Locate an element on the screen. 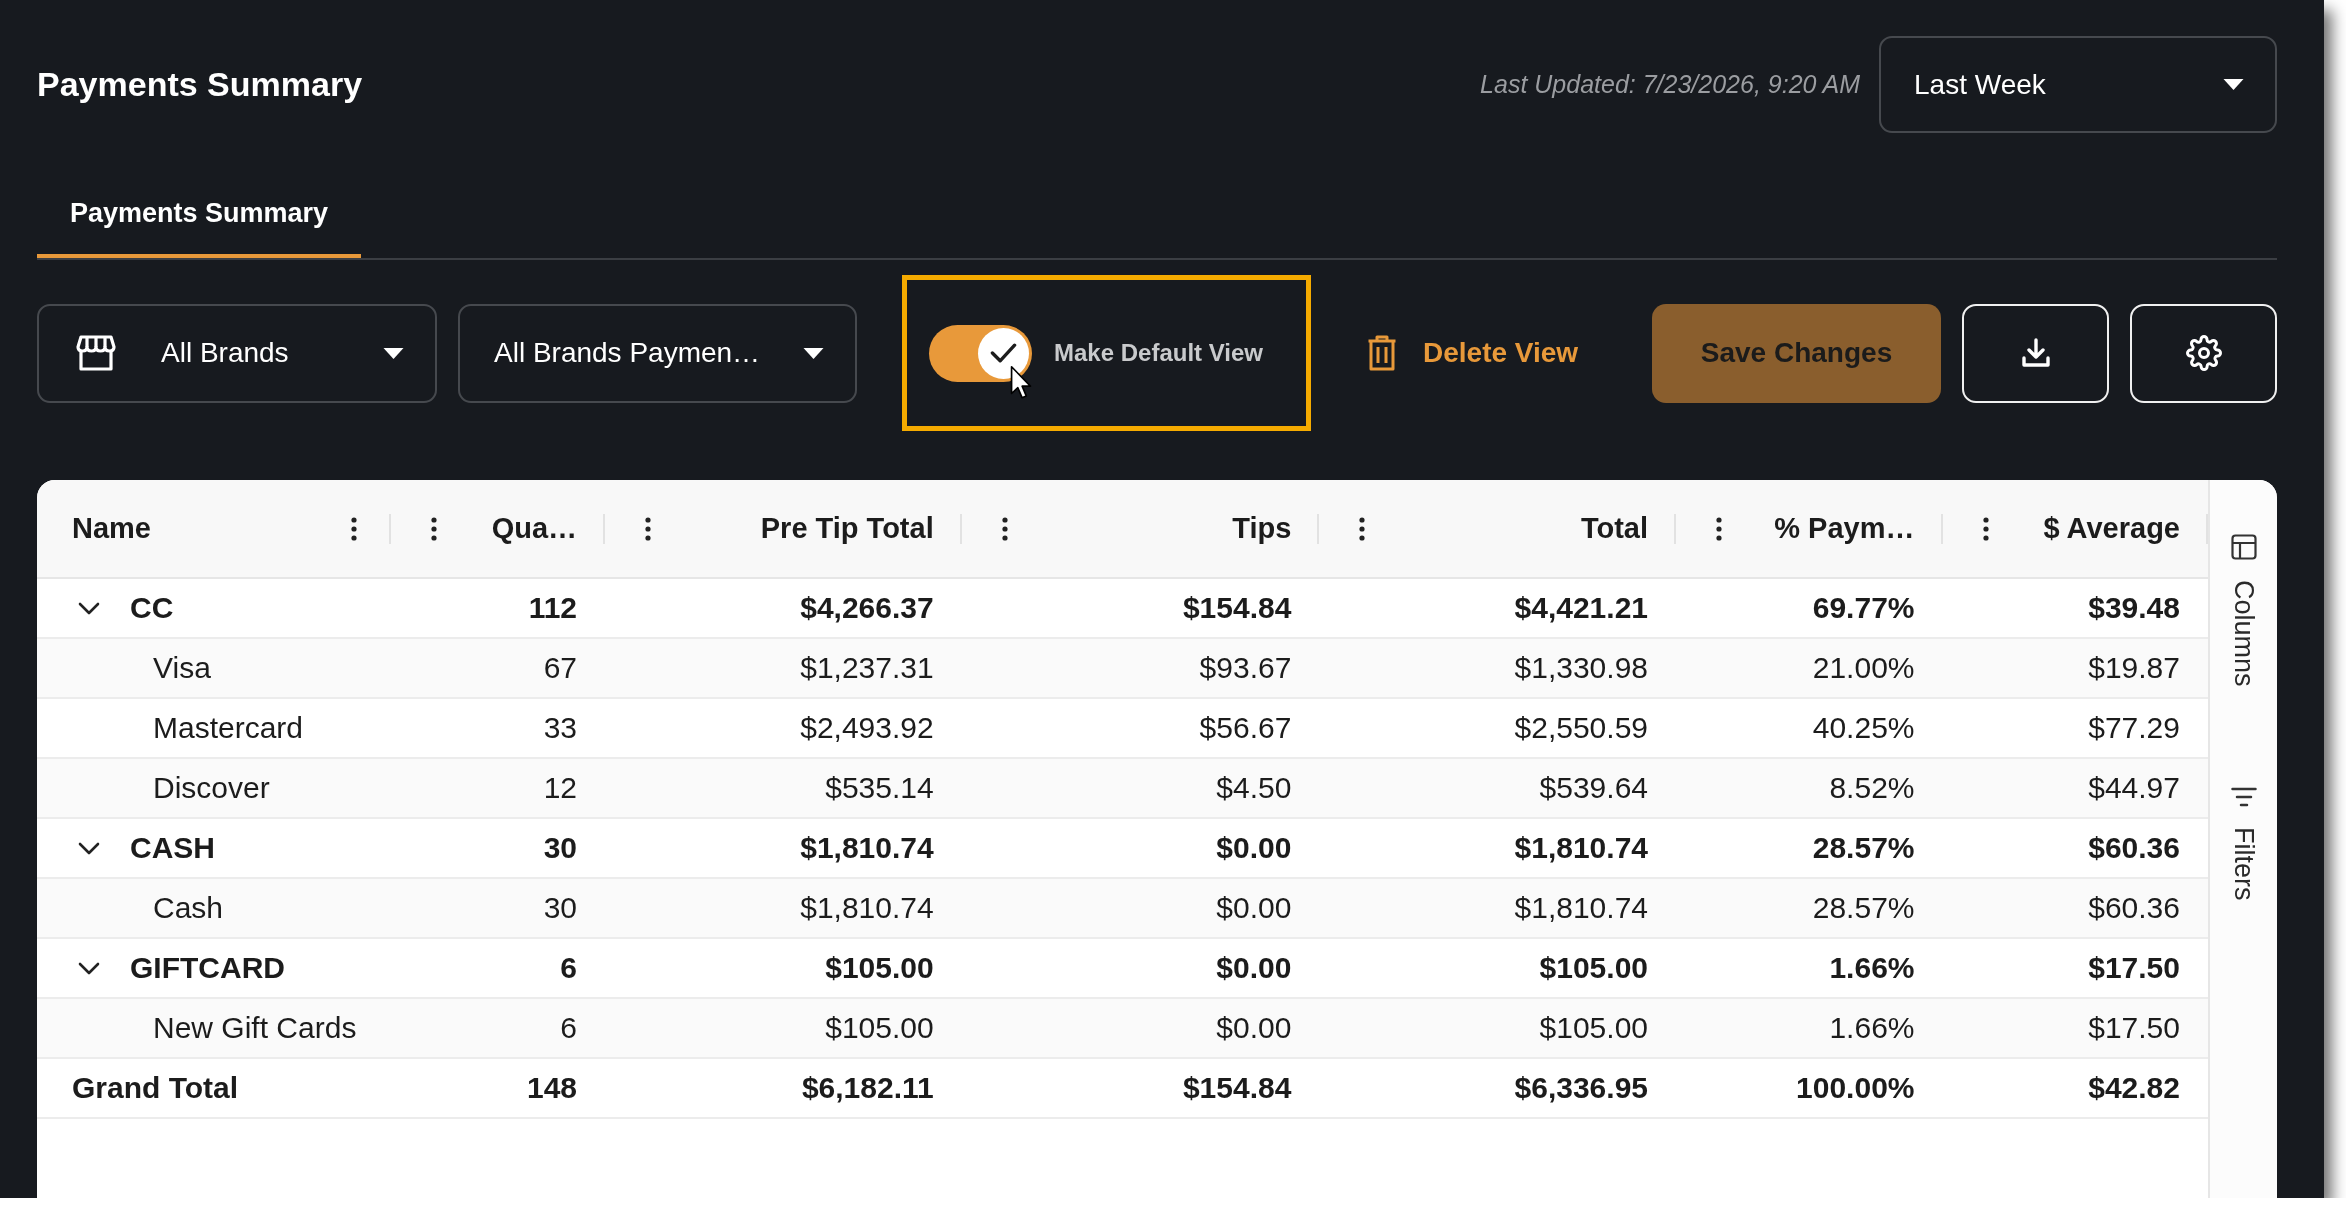 The height and width of the screenshot is (1232, 2346). page-title: Payments Summary is located at coordinates (200, 84).